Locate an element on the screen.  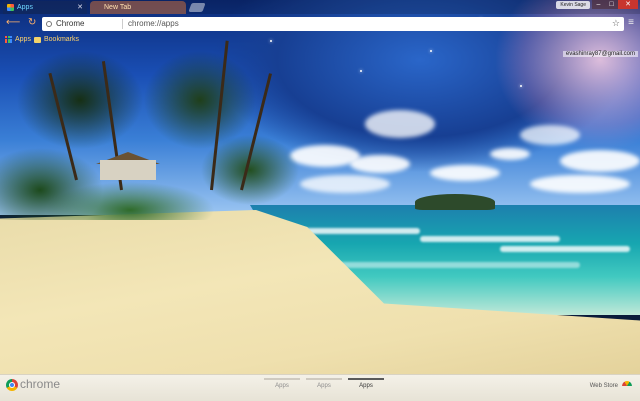
bookmark-apps: Apps is located at coordinates (18, 39).